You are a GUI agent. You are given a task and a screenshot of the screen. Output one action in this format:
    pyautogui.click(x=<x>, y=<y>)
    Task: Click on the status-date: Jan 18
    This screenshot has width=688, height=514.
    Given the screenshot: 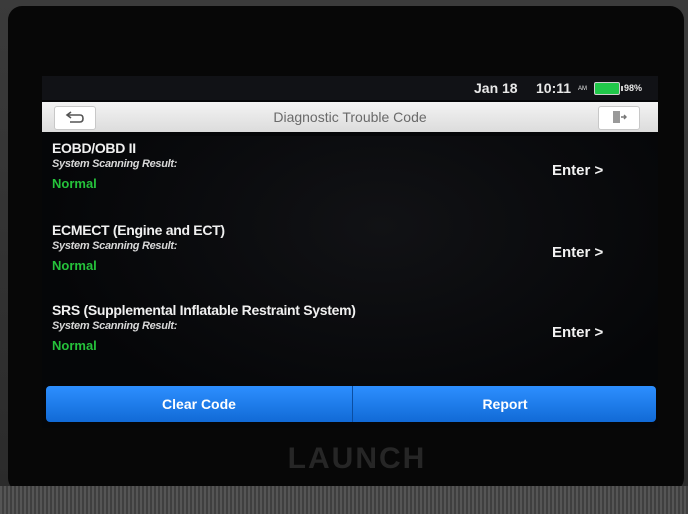 What is the action you would take?
    pyautogui.click(x=496, y=88)
    